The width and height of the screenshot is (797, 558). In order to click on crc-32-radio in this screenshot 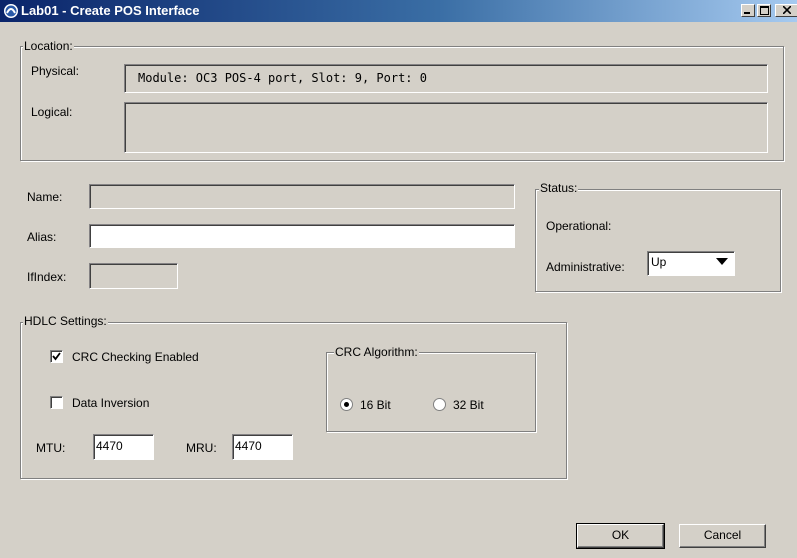, I will do `click(439, 404)`.